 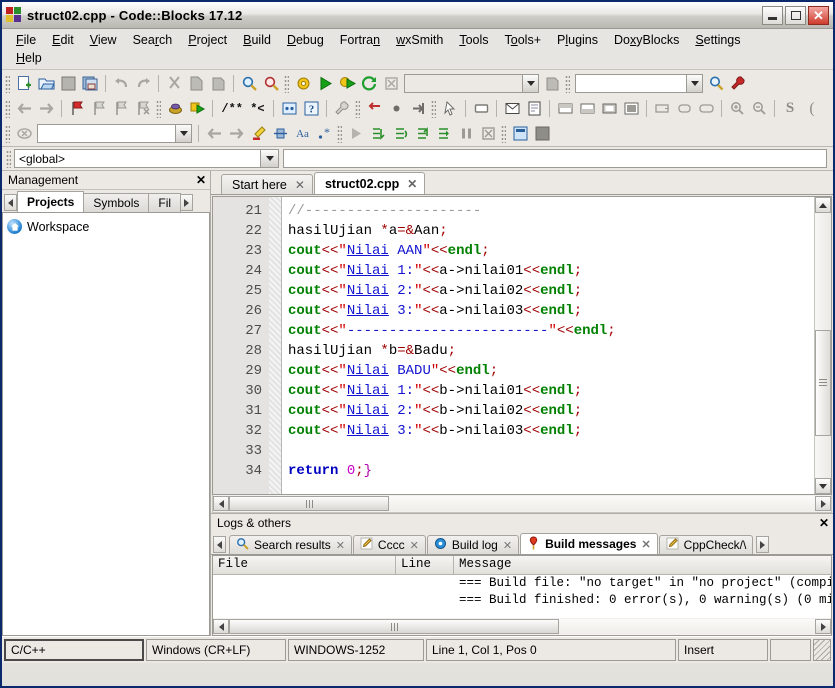 I want to click on step-into-icon, so click(x=378, y=133).